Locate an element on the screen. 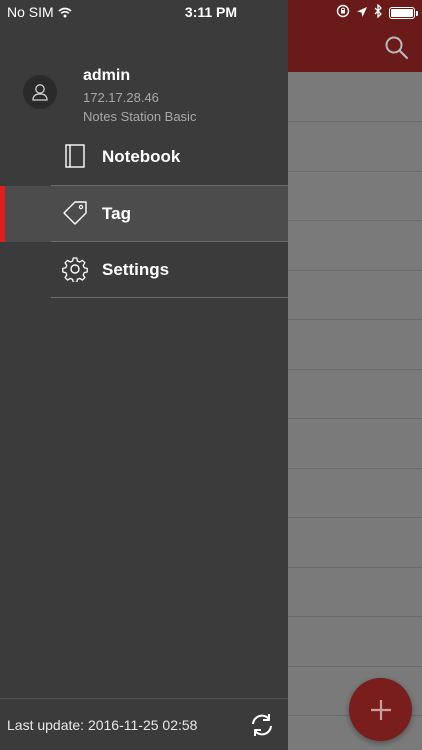  status-icons is located at coordinates (377, 12).